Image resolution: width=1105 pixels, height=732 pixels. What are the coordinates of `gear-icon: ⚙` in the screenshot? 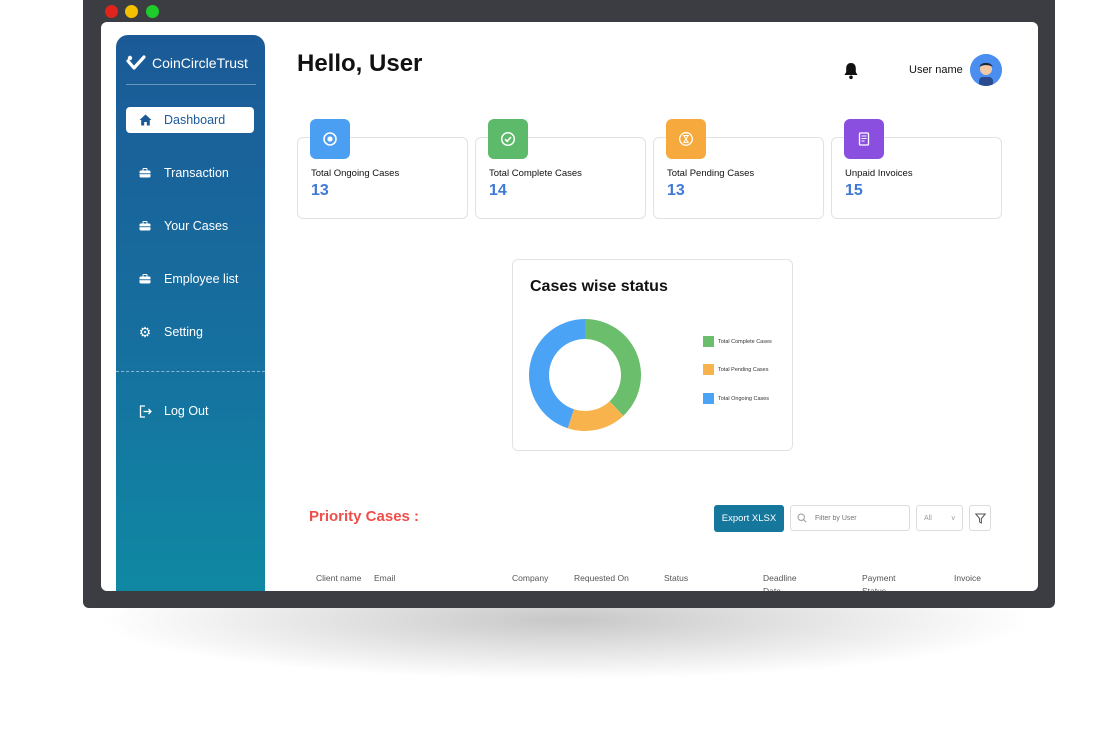 It's located at (145, 332).